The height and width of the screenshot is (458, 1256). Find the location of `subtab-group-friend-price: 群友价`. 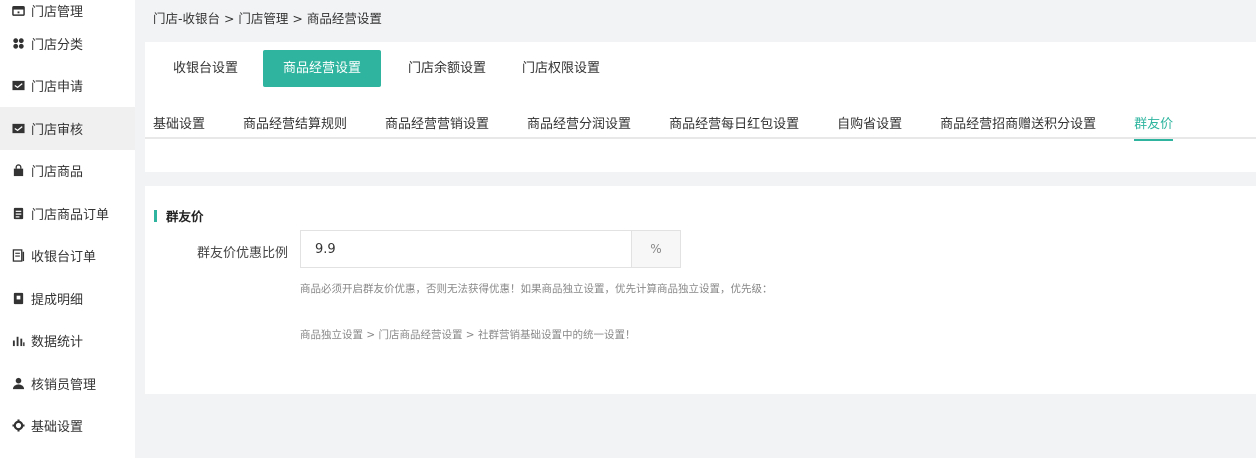

subtab-group-friend-price: 群友价 is located at coordinates (1154, 123).